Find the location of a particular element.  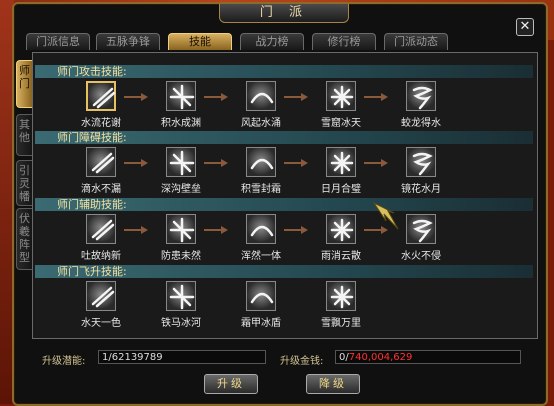

skill-label: 日月合璧 is located at coordinates (341, 189).